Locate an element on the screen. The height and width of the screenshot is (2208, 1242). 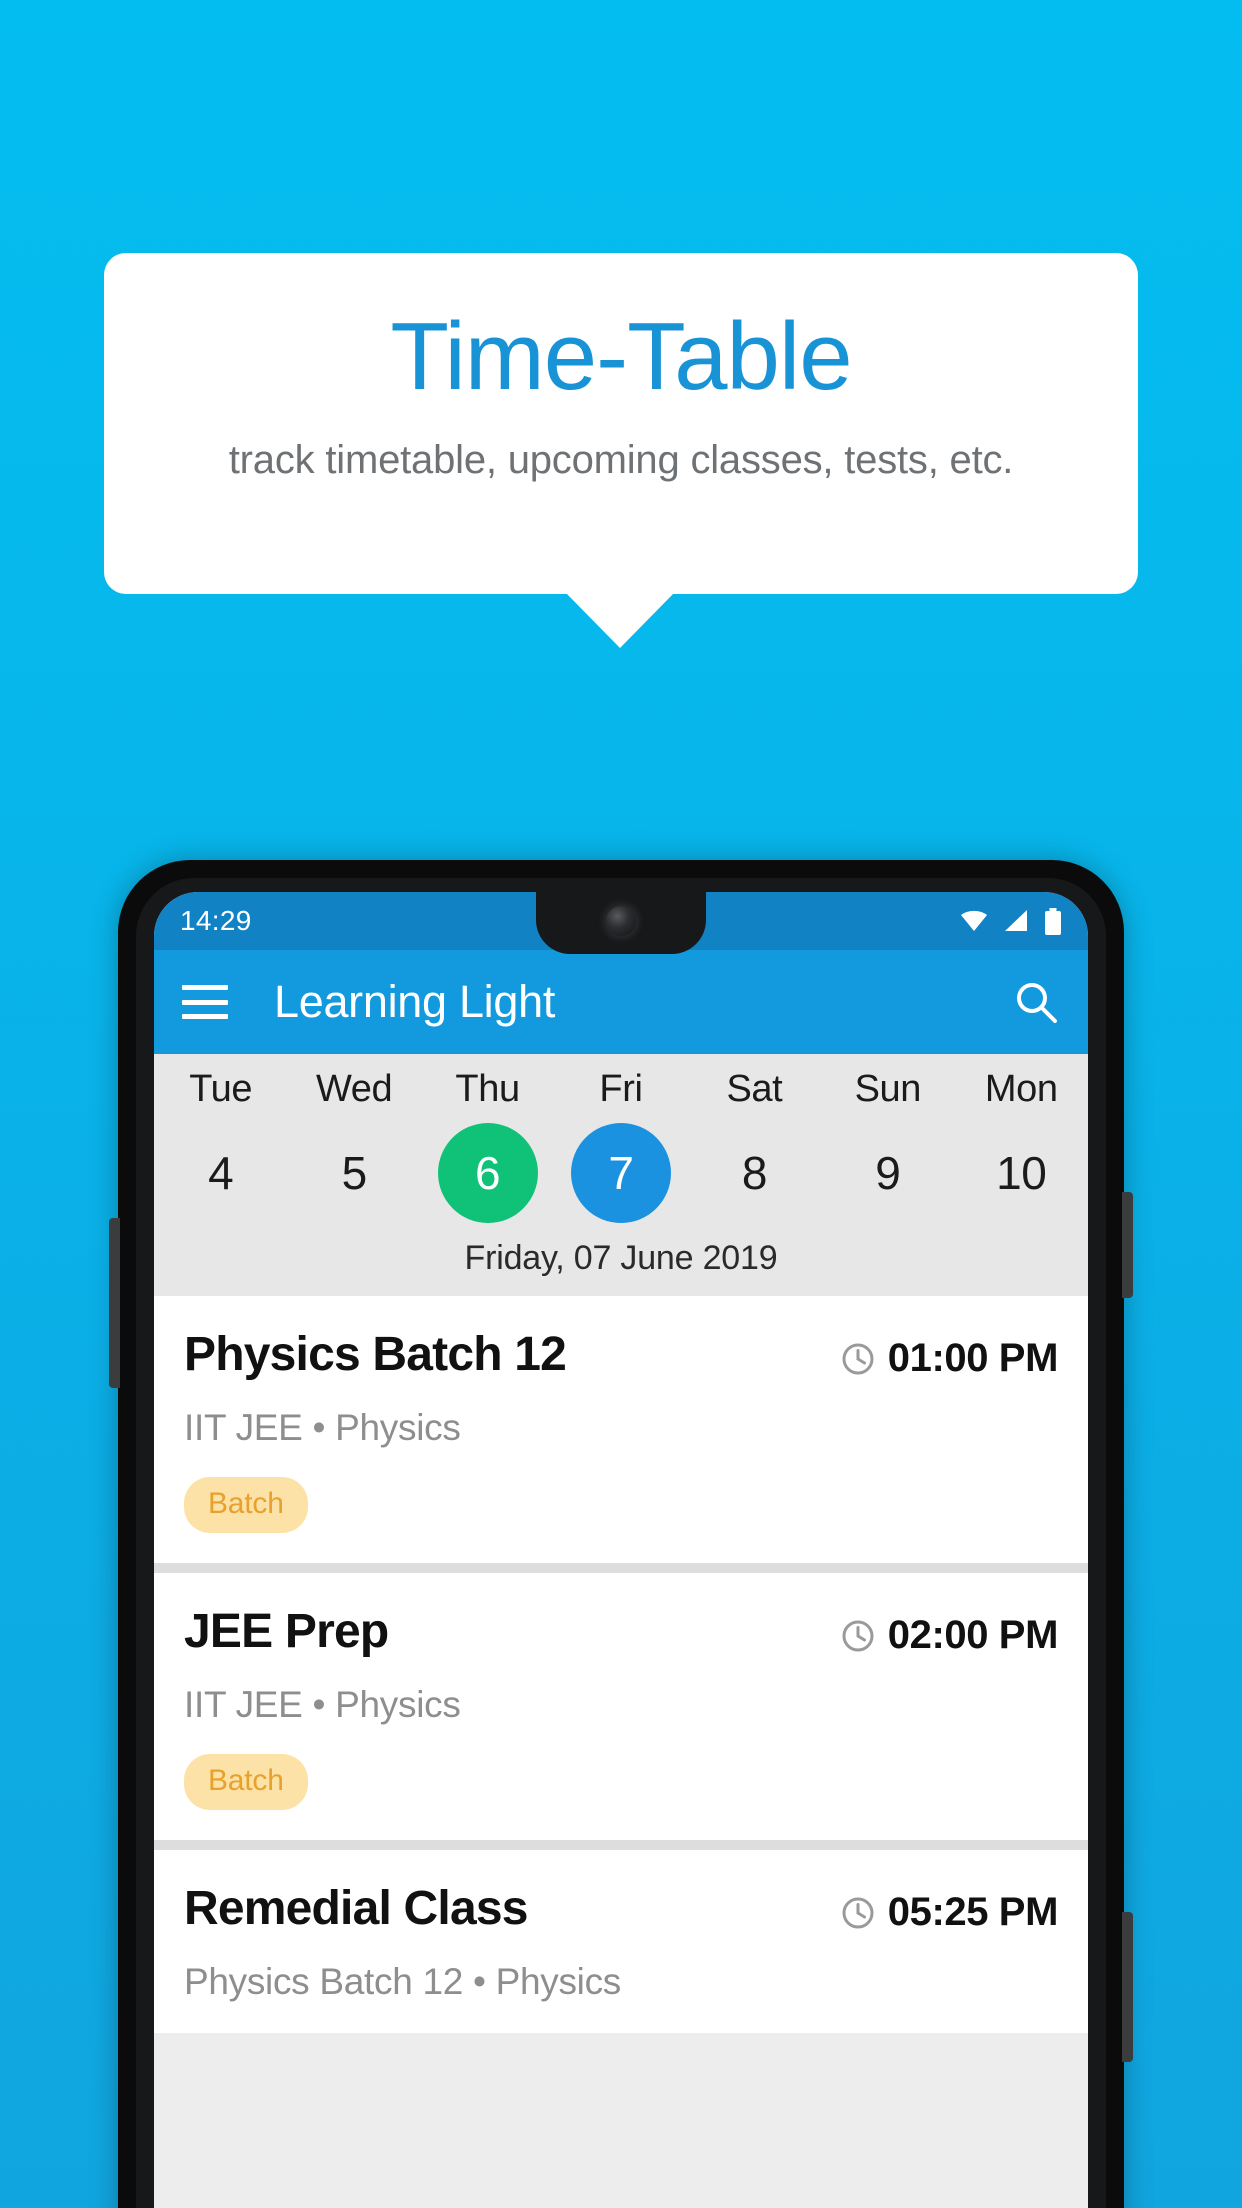
status-bar-icons is located at coordinates (1011, 921).